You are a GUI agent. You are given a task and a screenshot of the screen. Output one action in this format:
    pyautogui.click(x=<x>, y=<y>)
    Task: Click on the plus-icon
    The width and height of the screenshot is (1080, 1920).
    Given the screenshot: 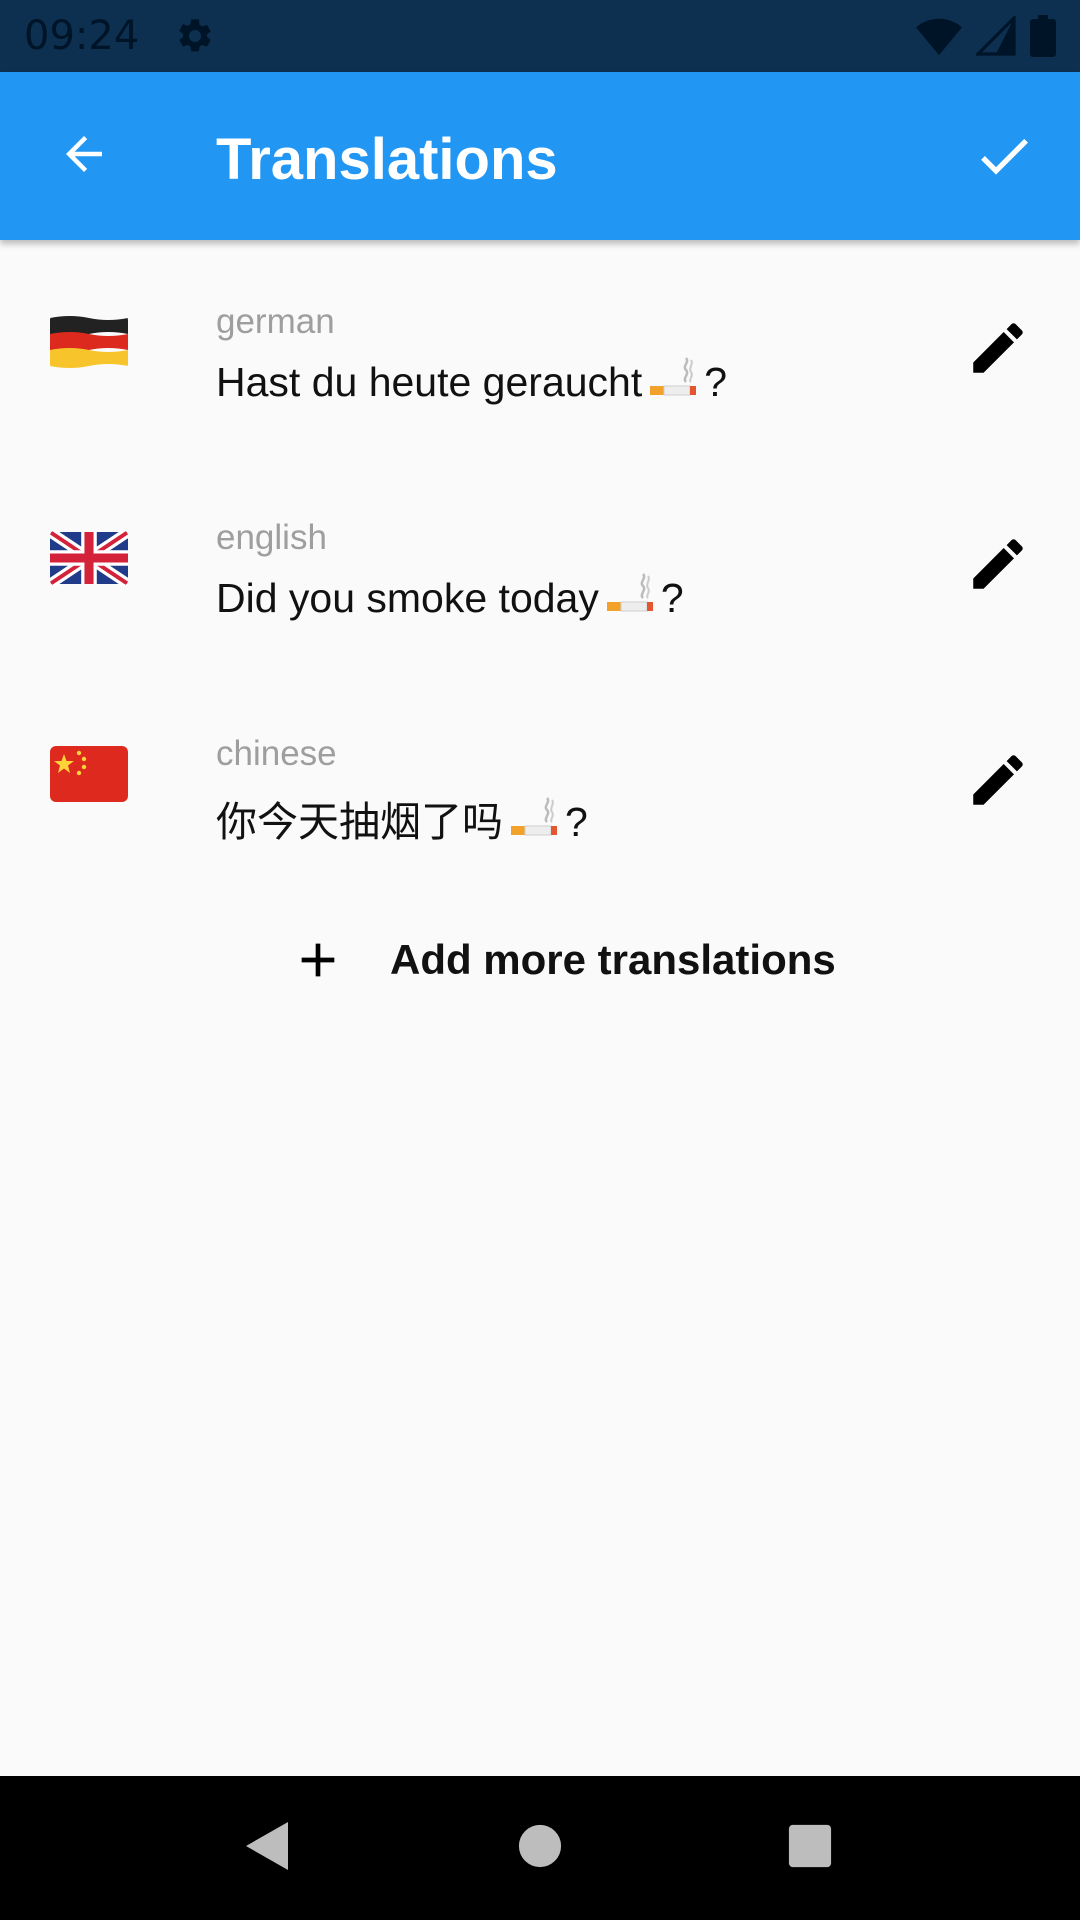 What is the action you would take?
    pyautogui.click(x=318, y=960)
    